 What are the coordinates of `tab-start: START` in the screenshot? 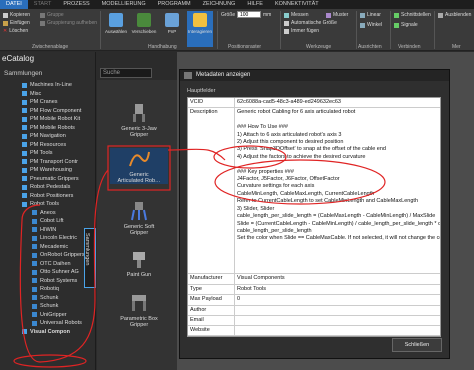 It's located at (43, 4).